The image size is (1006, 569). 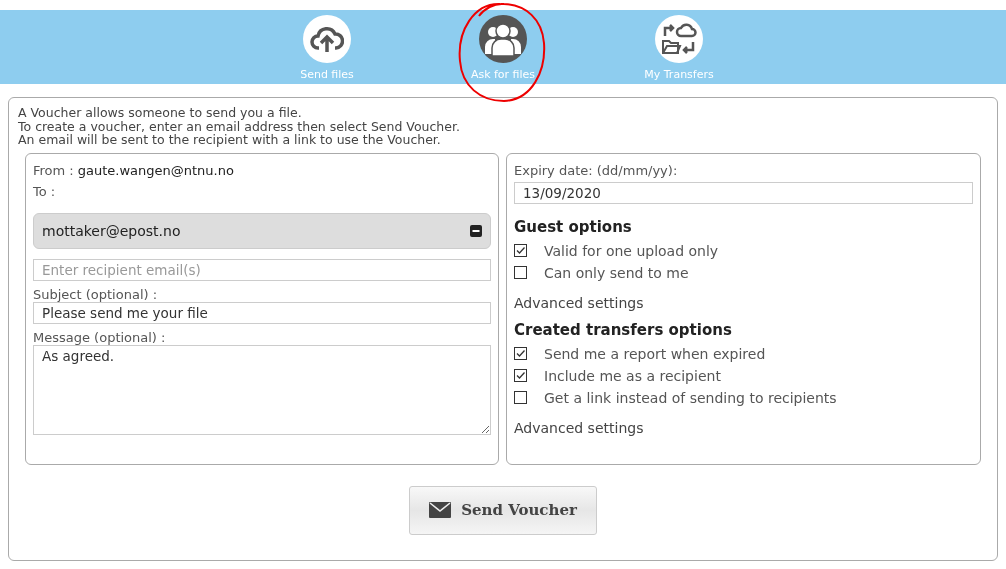 What do you see at coordinates (679, 39) in the screenshot?
I see `transfers-icon` at bounding box center [679, 39].